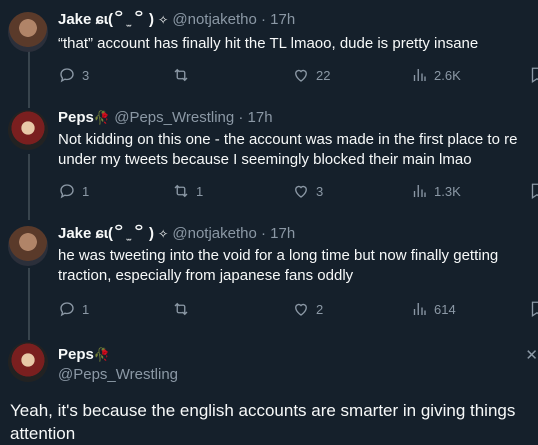 Image resolution: width=538 pixels, height=445 pixels. I want to click on reply-button: 3, so click(73, 75).